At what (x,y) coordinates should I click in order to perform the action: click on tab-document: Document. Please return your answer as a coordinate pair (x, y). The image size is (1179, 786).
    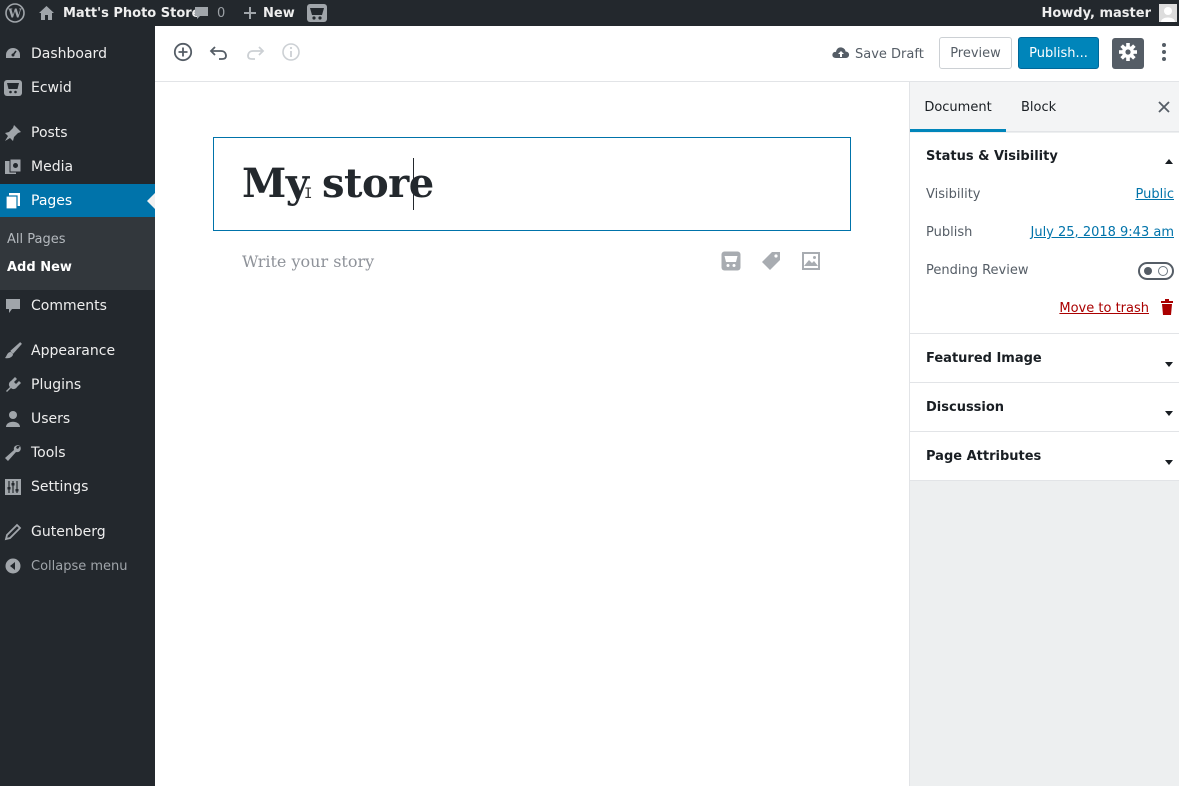
    Looking at the image, I should click on (958, 107).